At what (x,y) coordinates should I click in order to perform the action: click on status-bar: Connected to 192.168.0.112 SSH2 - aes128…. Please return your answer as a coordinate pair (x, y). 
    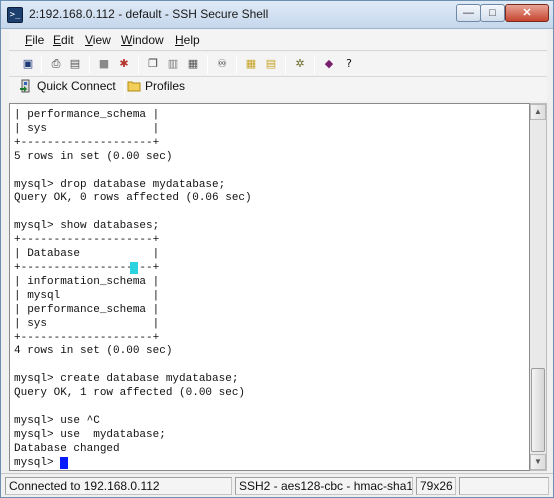
    Looking at the image, I should click on (277, 485).